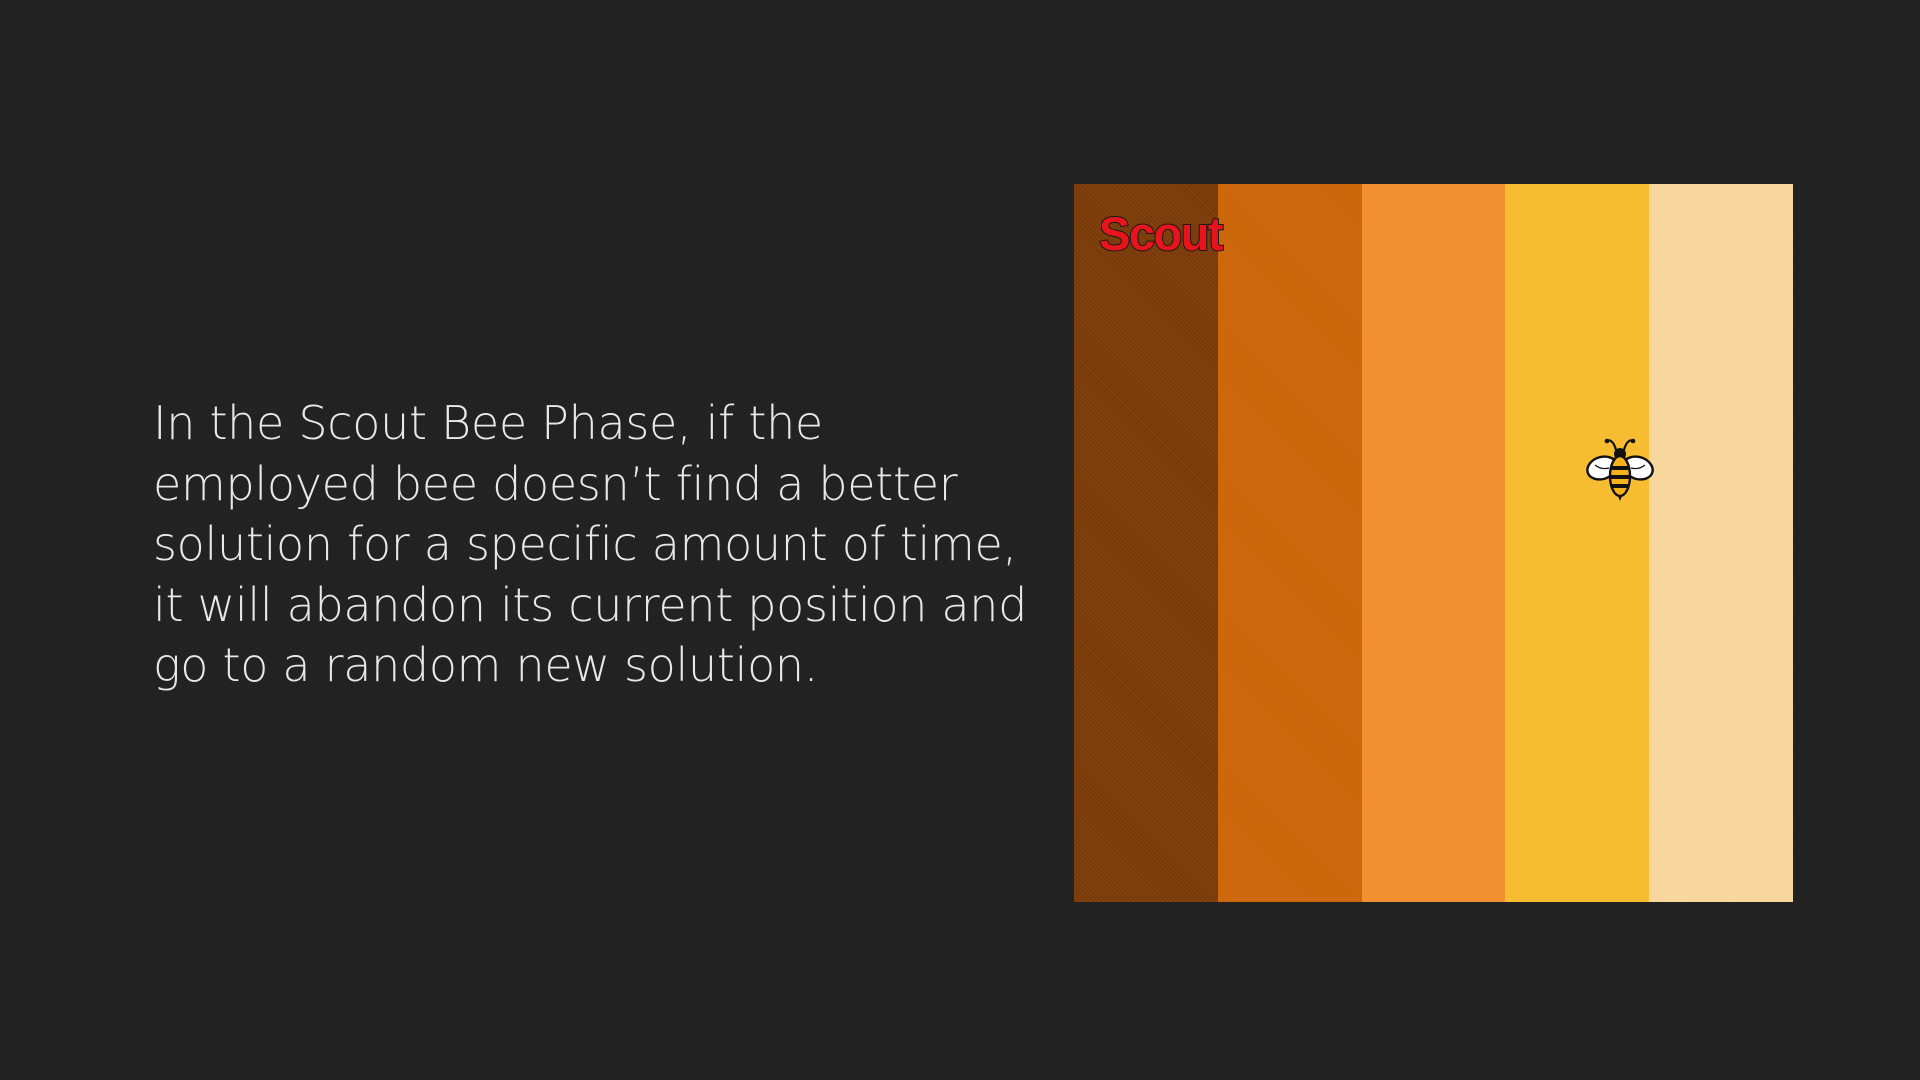 This screenshot has height=1080, width=1920. I want to click on bee-icon, so click(1620, 469).